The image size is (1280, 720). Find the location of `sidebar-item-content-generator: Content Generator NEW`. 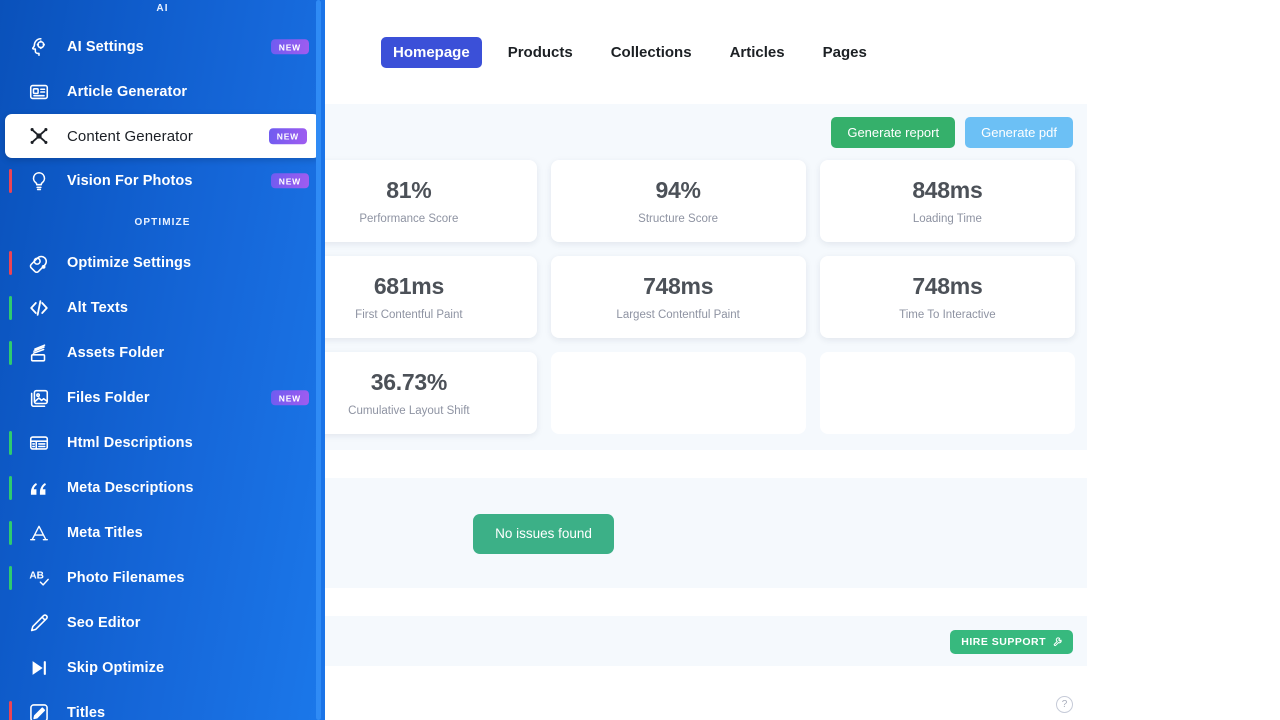

sidebar-item-content-generator: Content Generator NEW is located at coordinates (162, 136).